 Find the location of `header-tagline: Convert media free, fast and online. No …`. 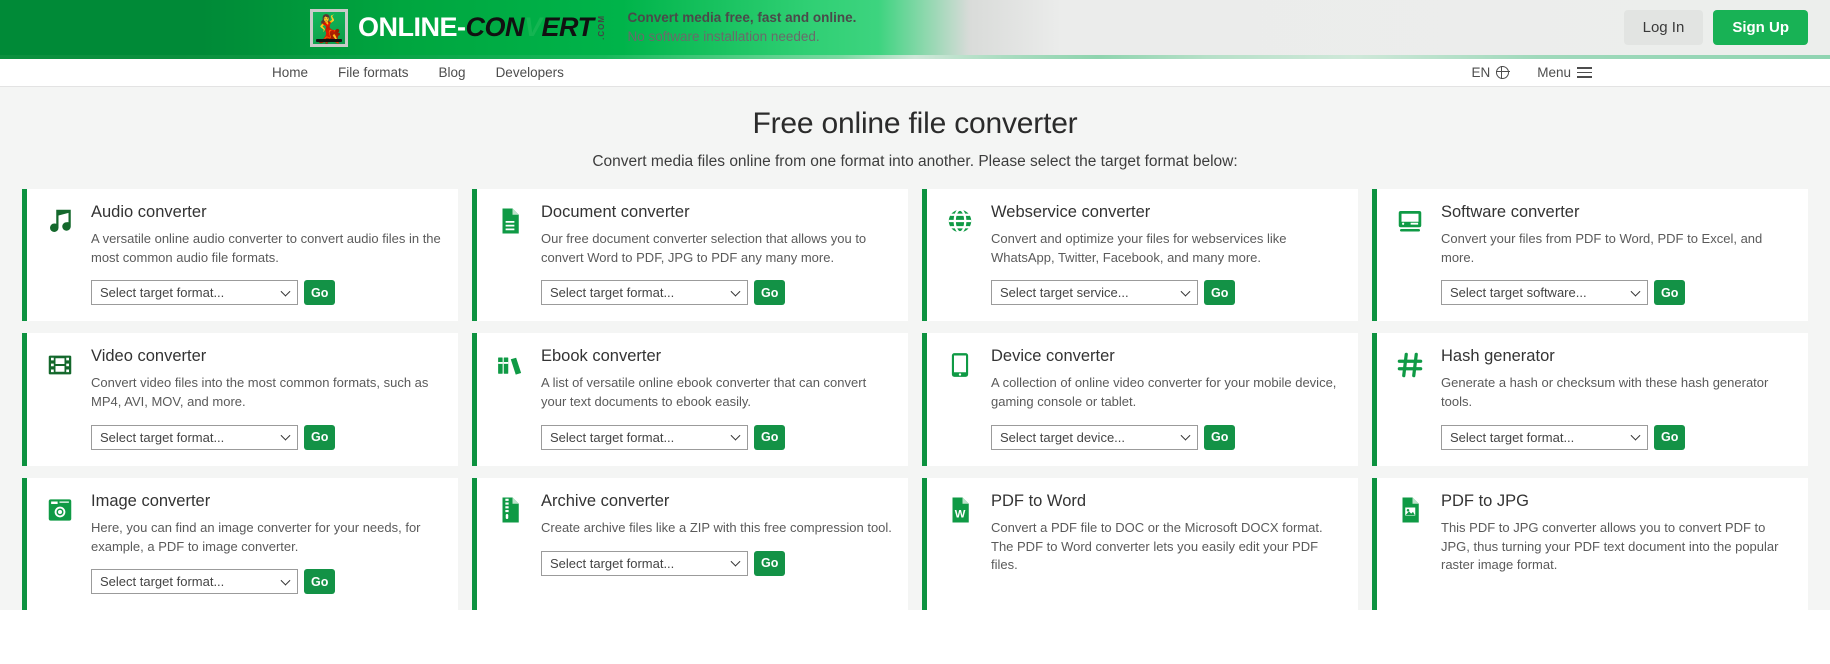

header-tagline: Convert media free, fast and online. No … is located at coordinates (742, 27).